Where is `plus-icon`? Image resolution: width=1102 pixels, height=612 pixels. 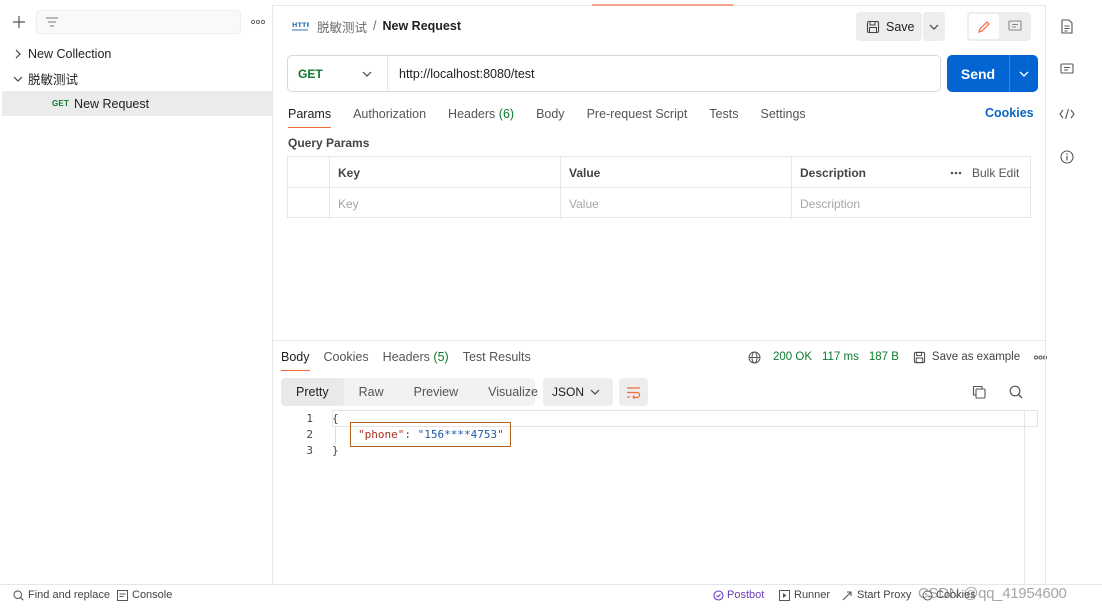
plus-icon is located at coordinates (19, 22).